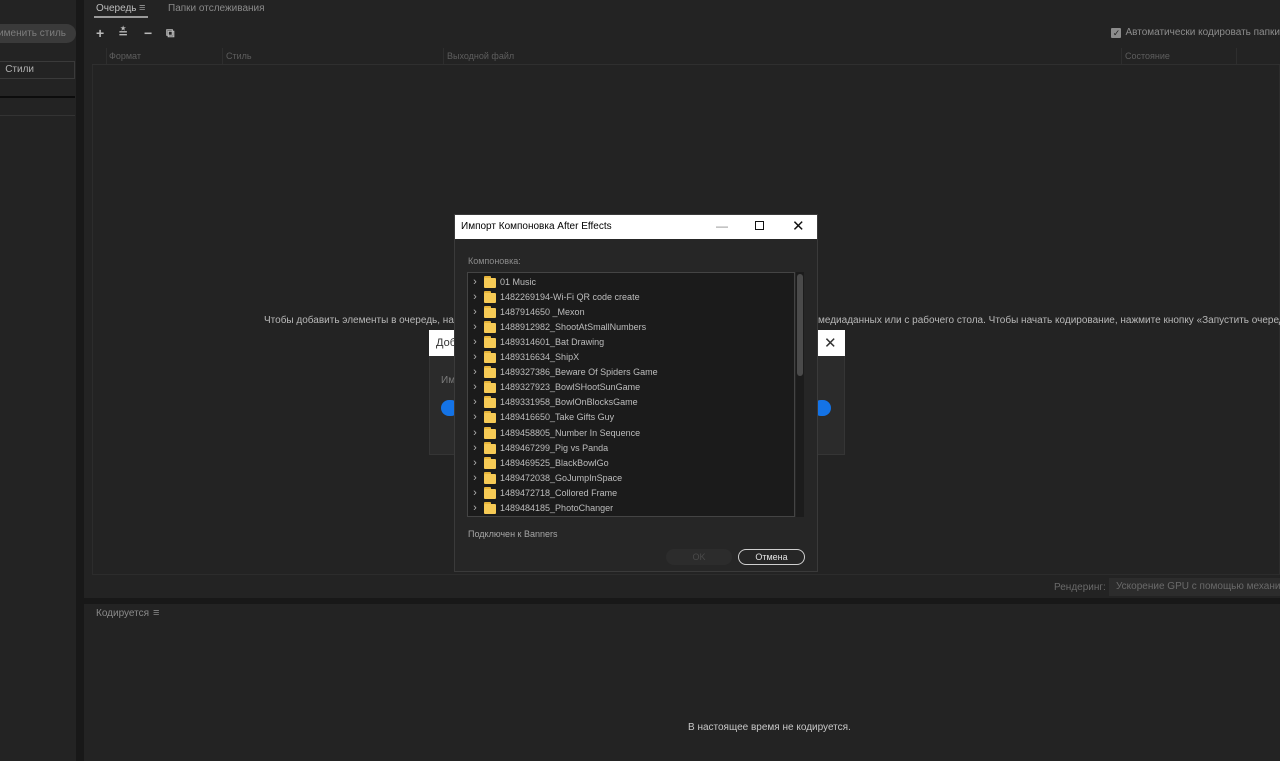  I want to click on list-item: › 1489314601_Bat Drawing, so click(631, 341).